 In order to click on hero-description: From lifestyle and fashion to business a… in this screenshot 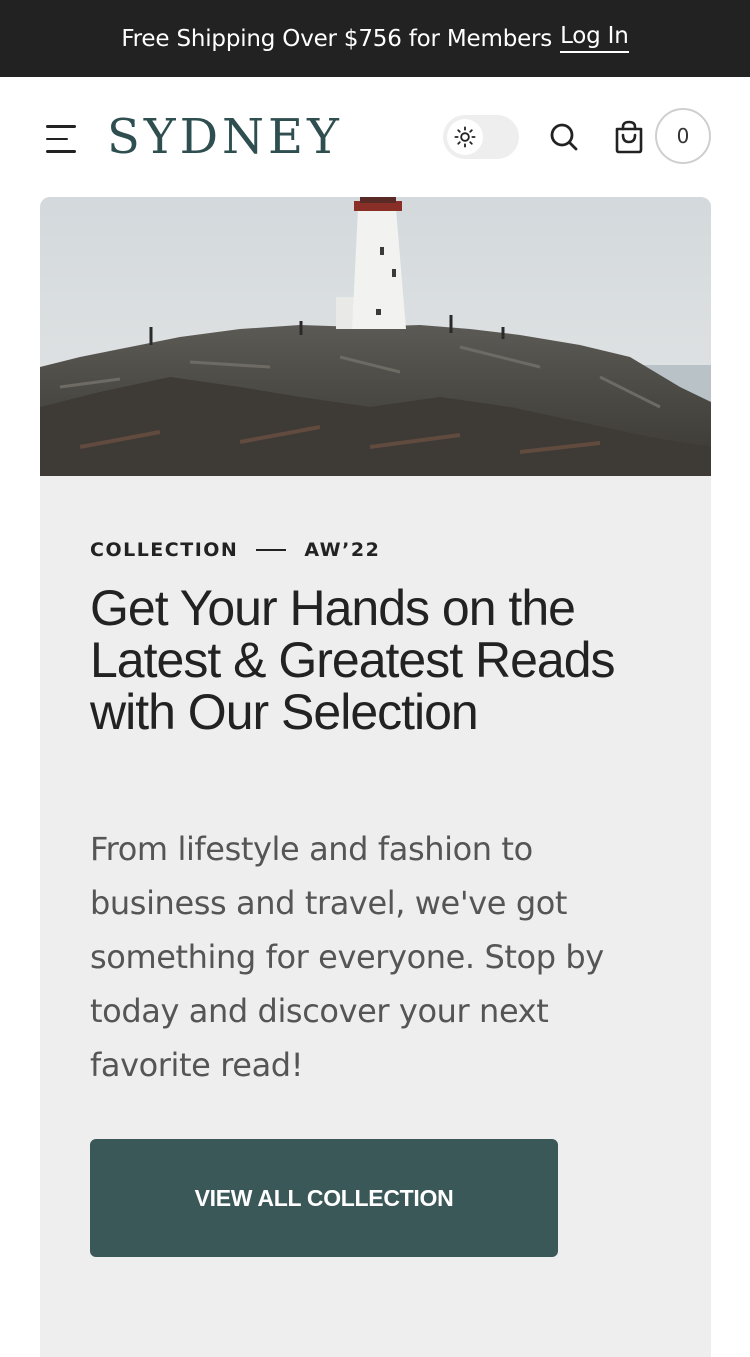, I will do `click(347, 957)`.